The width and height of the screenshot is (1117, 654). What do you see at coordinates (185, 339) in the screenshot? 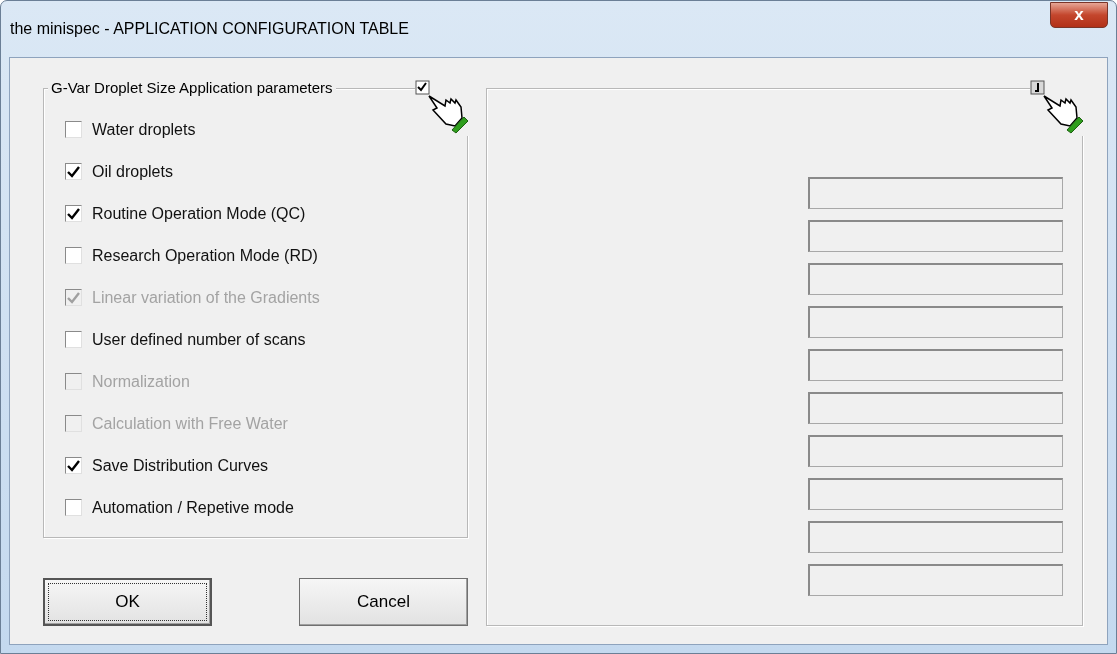
I see `option-checkbox: User defined number of scans` at bounding box center [185, 339].